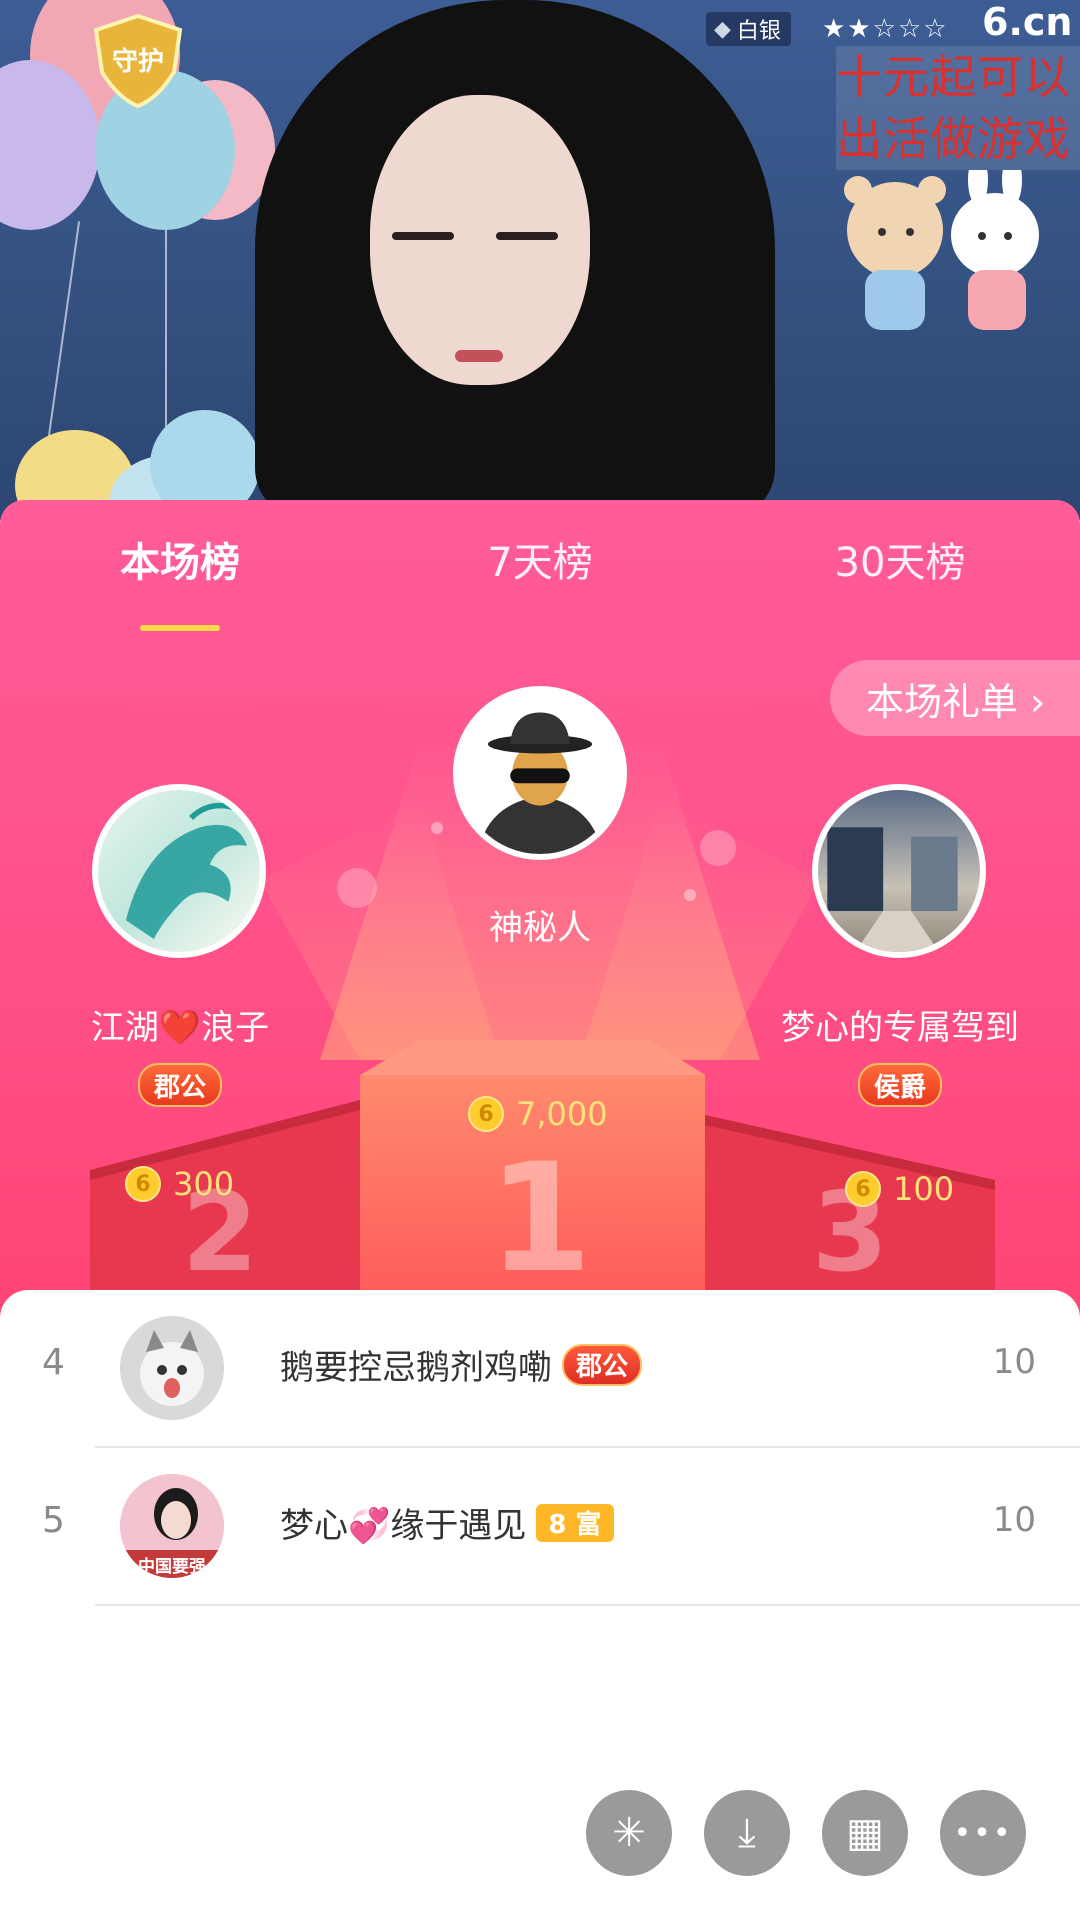  I want to click on avatar-caption: 中国要强, so click(172, 1567).